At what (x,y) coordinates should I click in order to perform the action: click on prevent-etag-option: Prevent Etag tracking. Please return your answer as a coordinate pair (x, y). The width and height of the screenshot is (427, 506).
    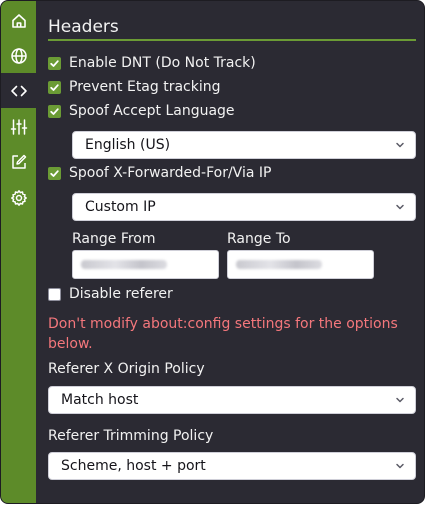
    Looking at the image, I should click on (134, 87).